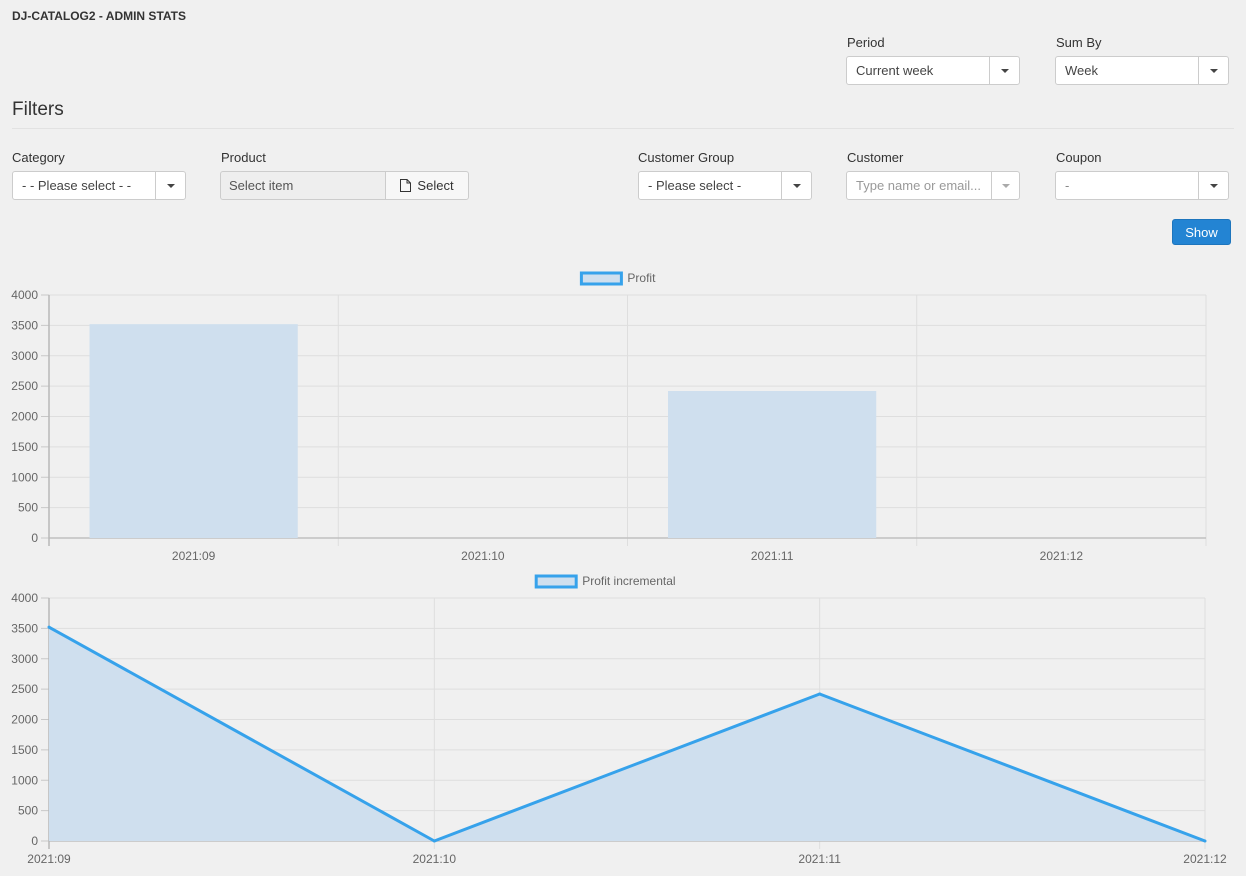  Describe the element at coordinates (193, 431) in the screenshot. I see `bar-2021:09` at that location.